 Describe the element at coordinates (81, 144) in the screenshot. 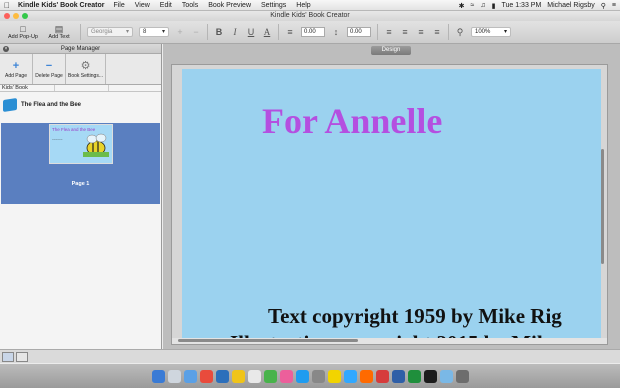

I see `page-thumbnail: The Flea and the Bee ~~~~~~` at that location.